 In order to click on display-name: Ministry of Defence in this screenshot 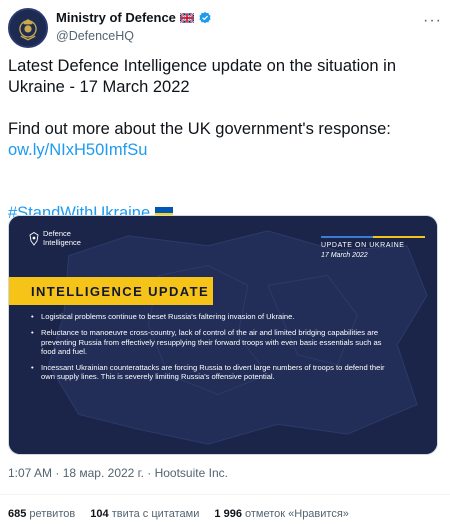, I will do `click(116, 17)`.